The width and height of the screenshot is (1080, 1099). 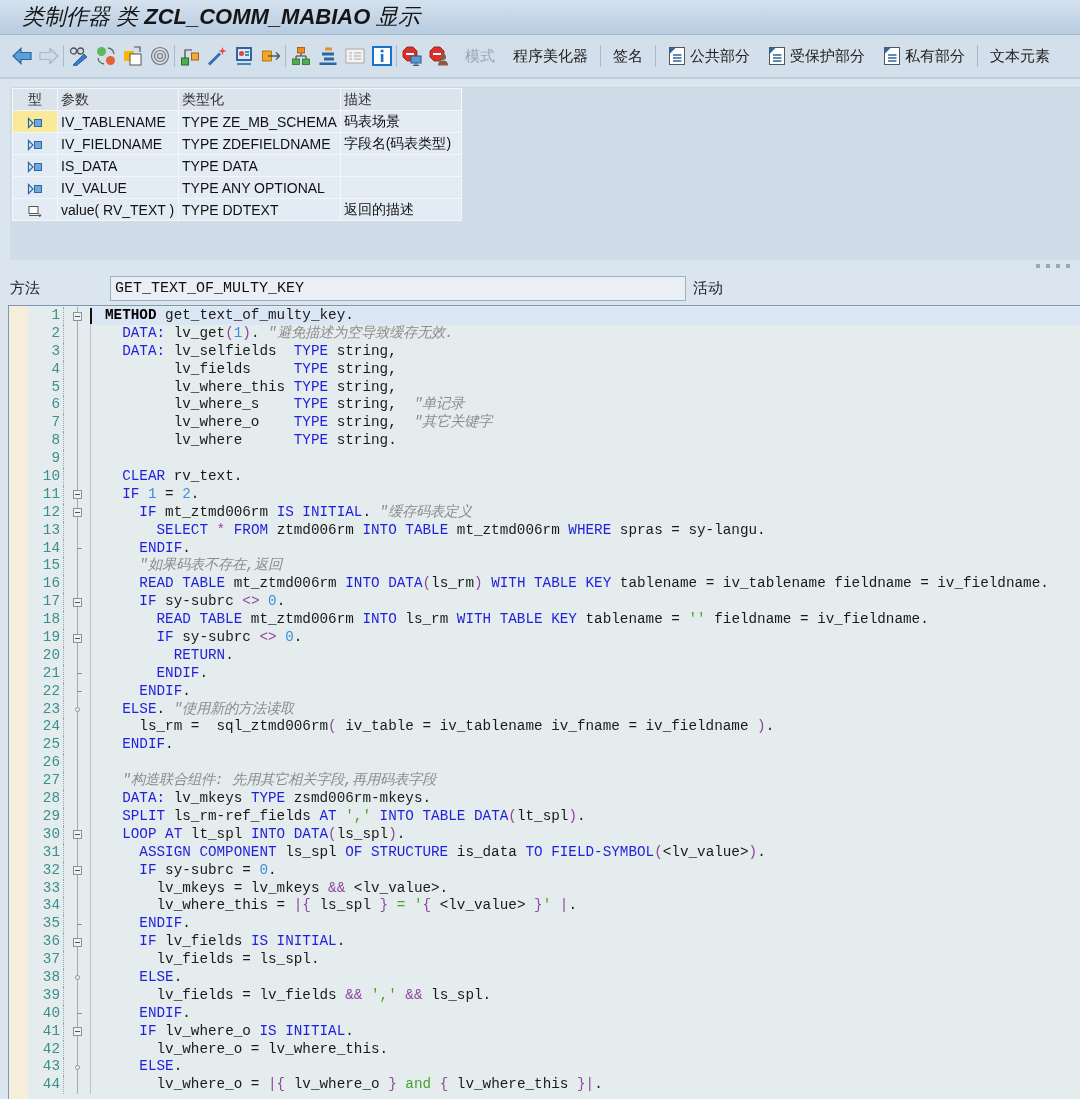 I want to click on line-number: 8, so click(x=55, y=440).